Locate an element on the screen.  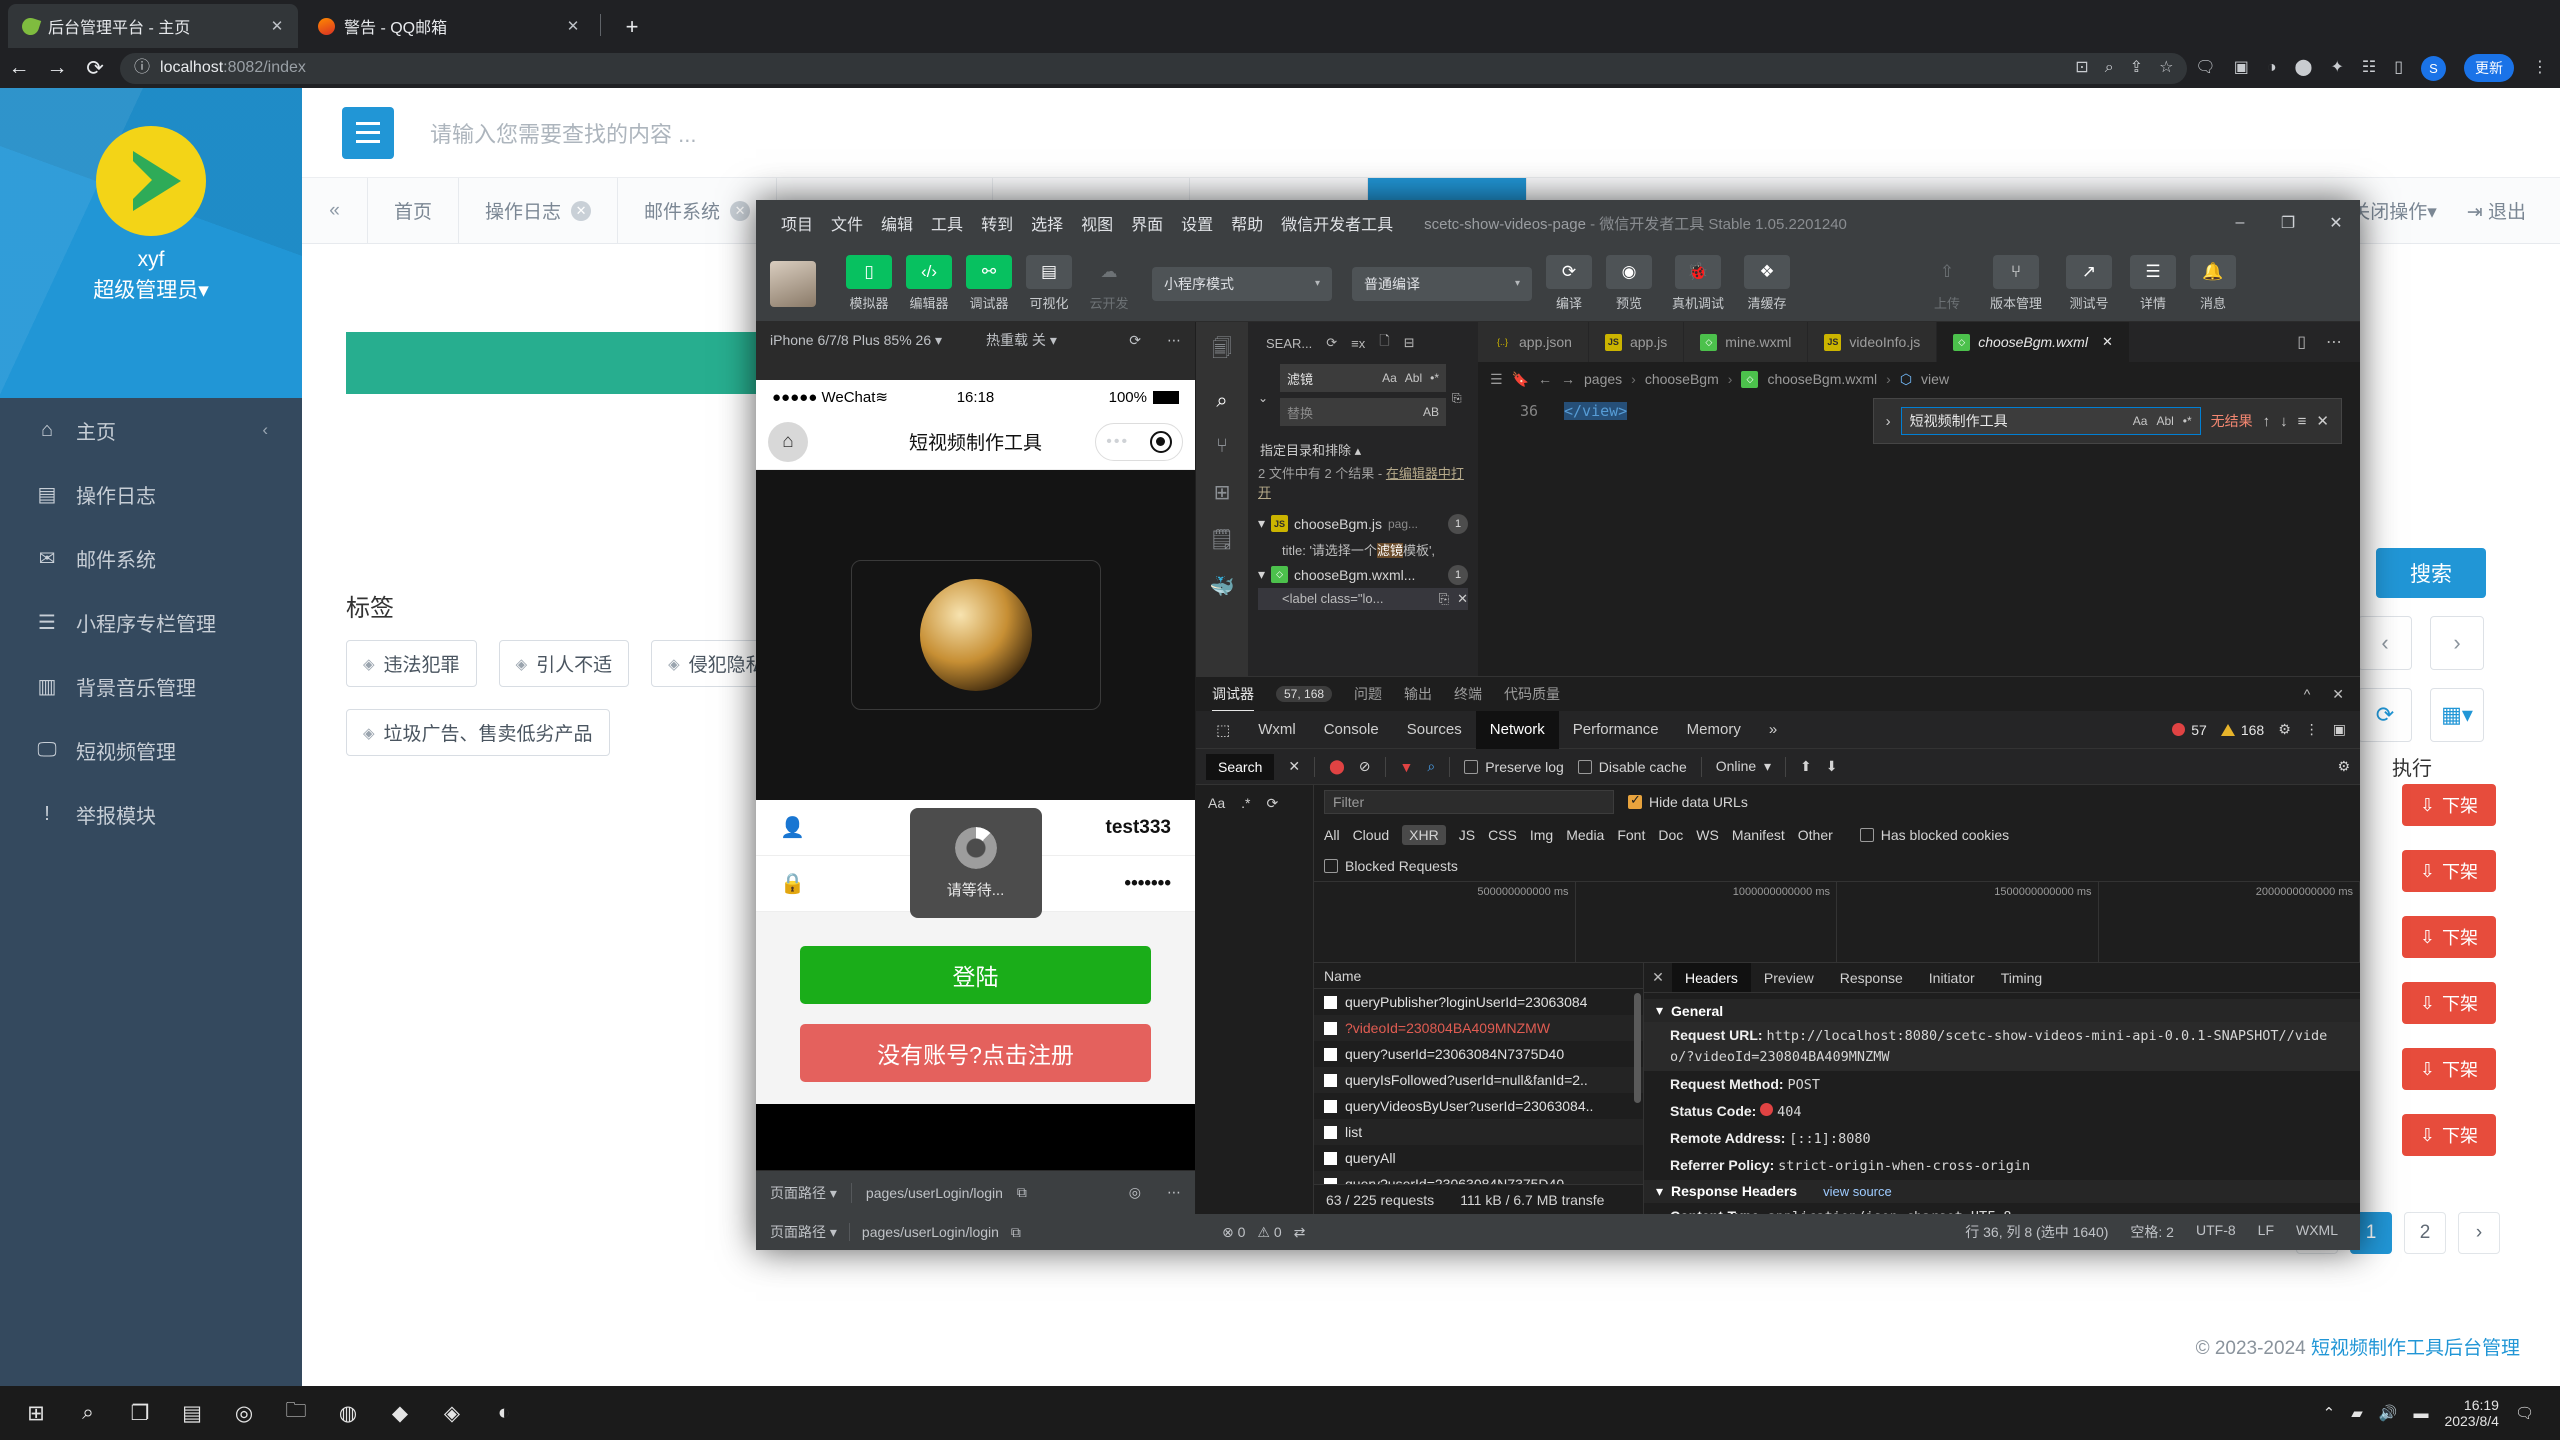
devtools-tab-network: Network is located at coordinates (1517, 729).